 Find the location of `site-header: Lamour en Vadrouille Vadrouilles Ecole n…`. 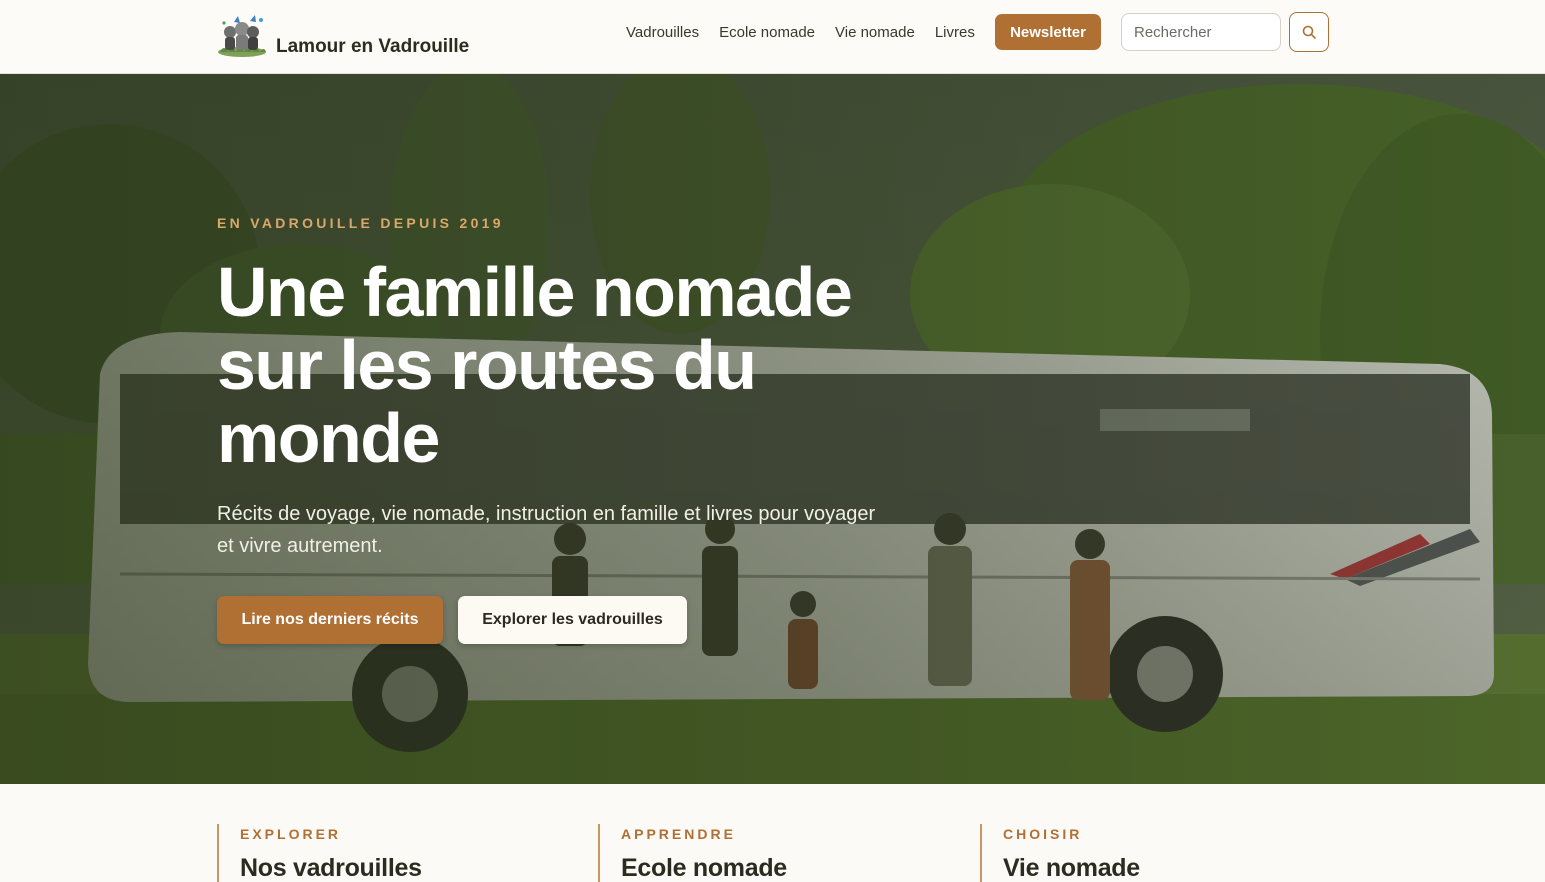

site-header: Lamour en Vadrouille Vadrouilles Ecole n… is located at coordinates (772, 37).